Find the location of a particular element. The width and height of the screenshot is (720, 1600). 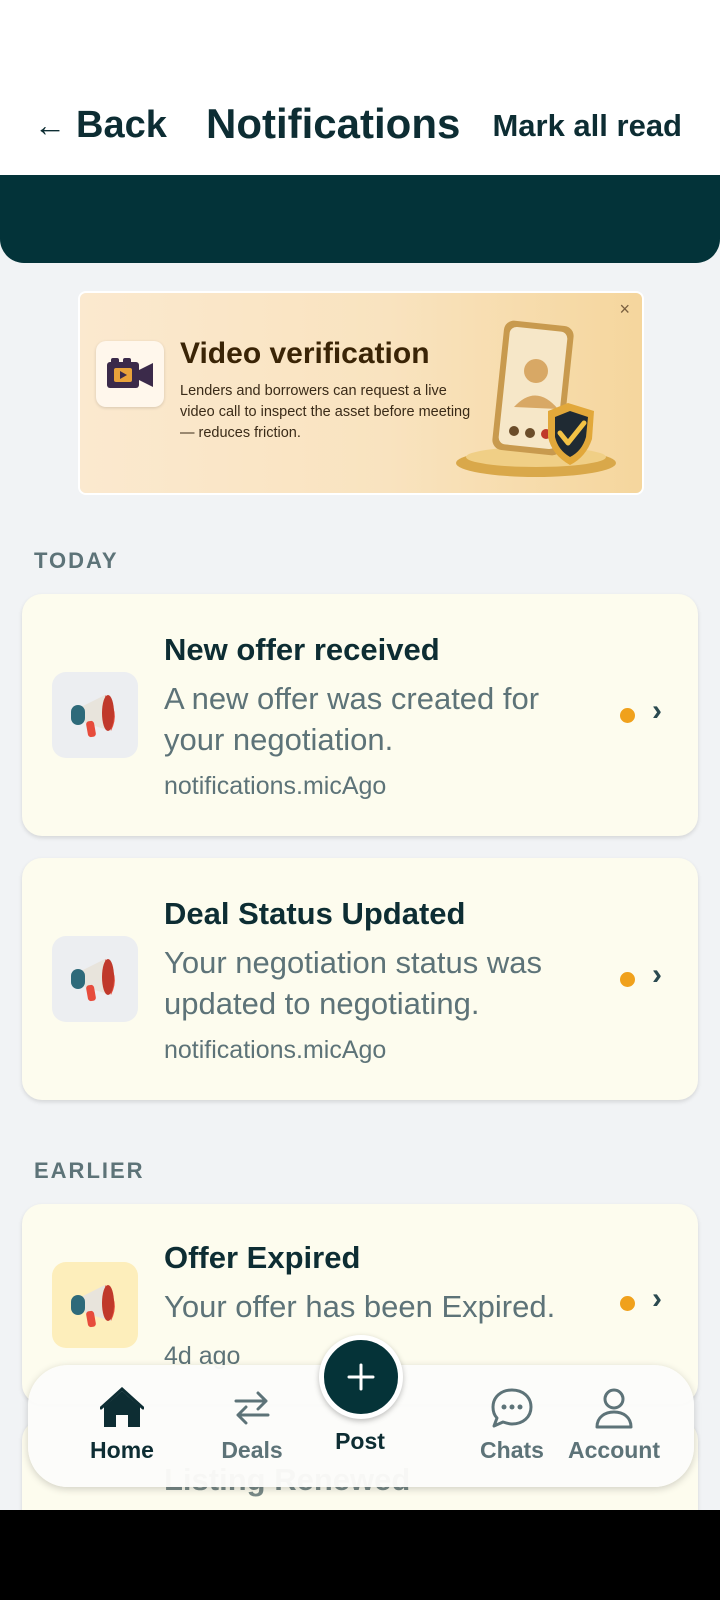

header-band is located at coordinates (360, 219).